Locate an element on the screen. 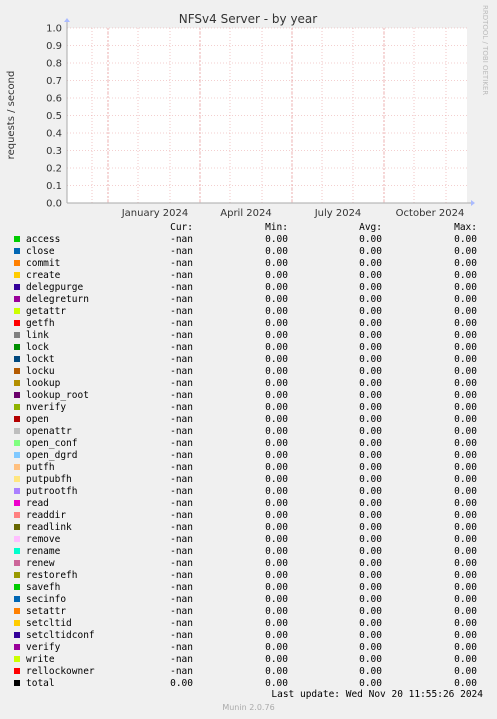 The height and width of the screenshot is (719, 497). y-tick-label: 0.9 is located at coordinates (54, 46).